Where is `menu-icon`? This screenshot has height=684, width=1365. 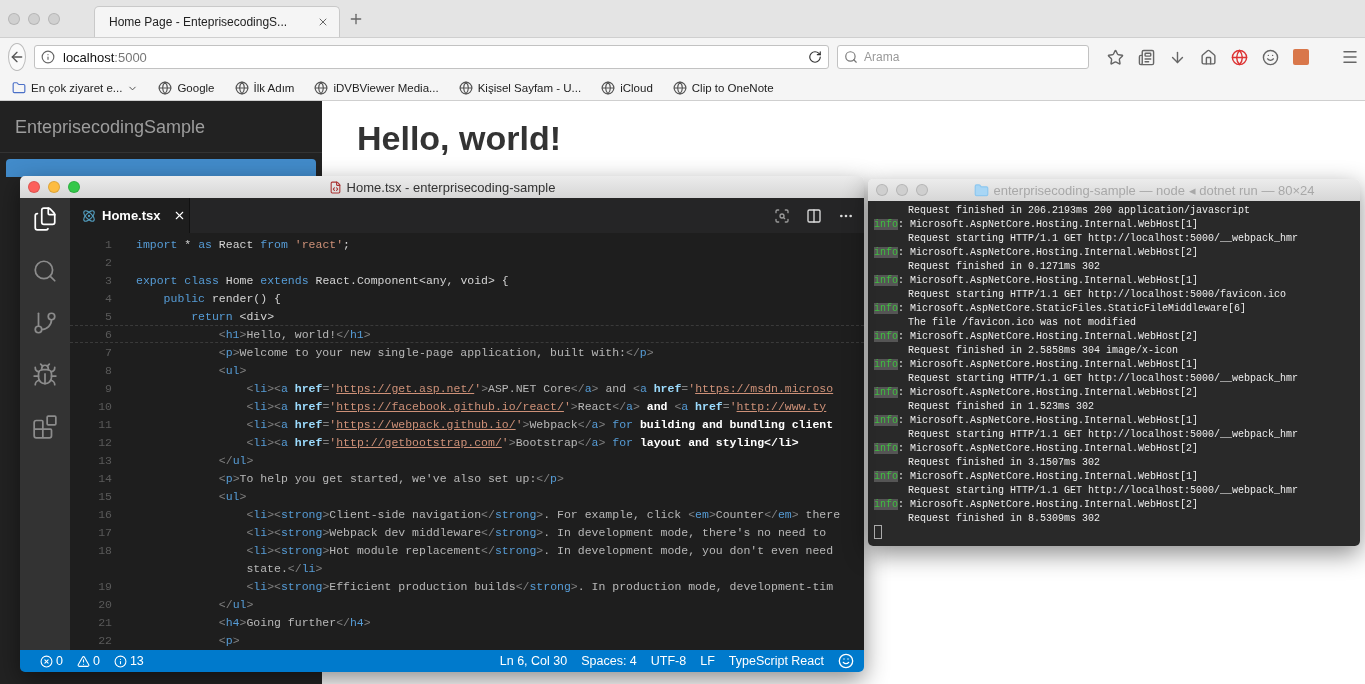
menu-icon is located at coordinates (1350, 57).